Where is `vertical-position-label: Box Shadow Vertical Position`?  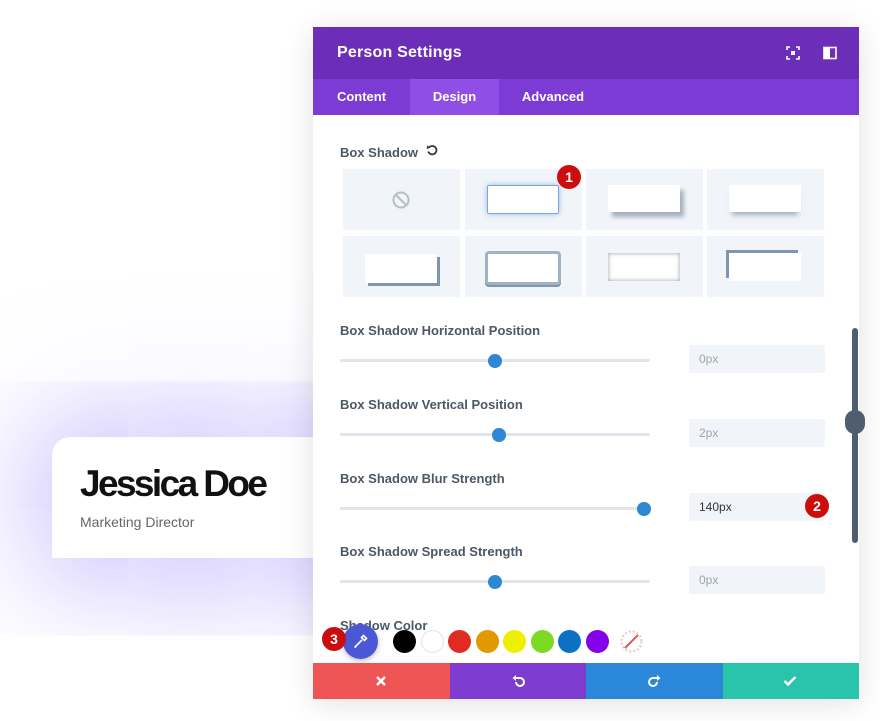 vertical-position-label: Box Shadow Vertical Position is located at coordinates (431, 404).